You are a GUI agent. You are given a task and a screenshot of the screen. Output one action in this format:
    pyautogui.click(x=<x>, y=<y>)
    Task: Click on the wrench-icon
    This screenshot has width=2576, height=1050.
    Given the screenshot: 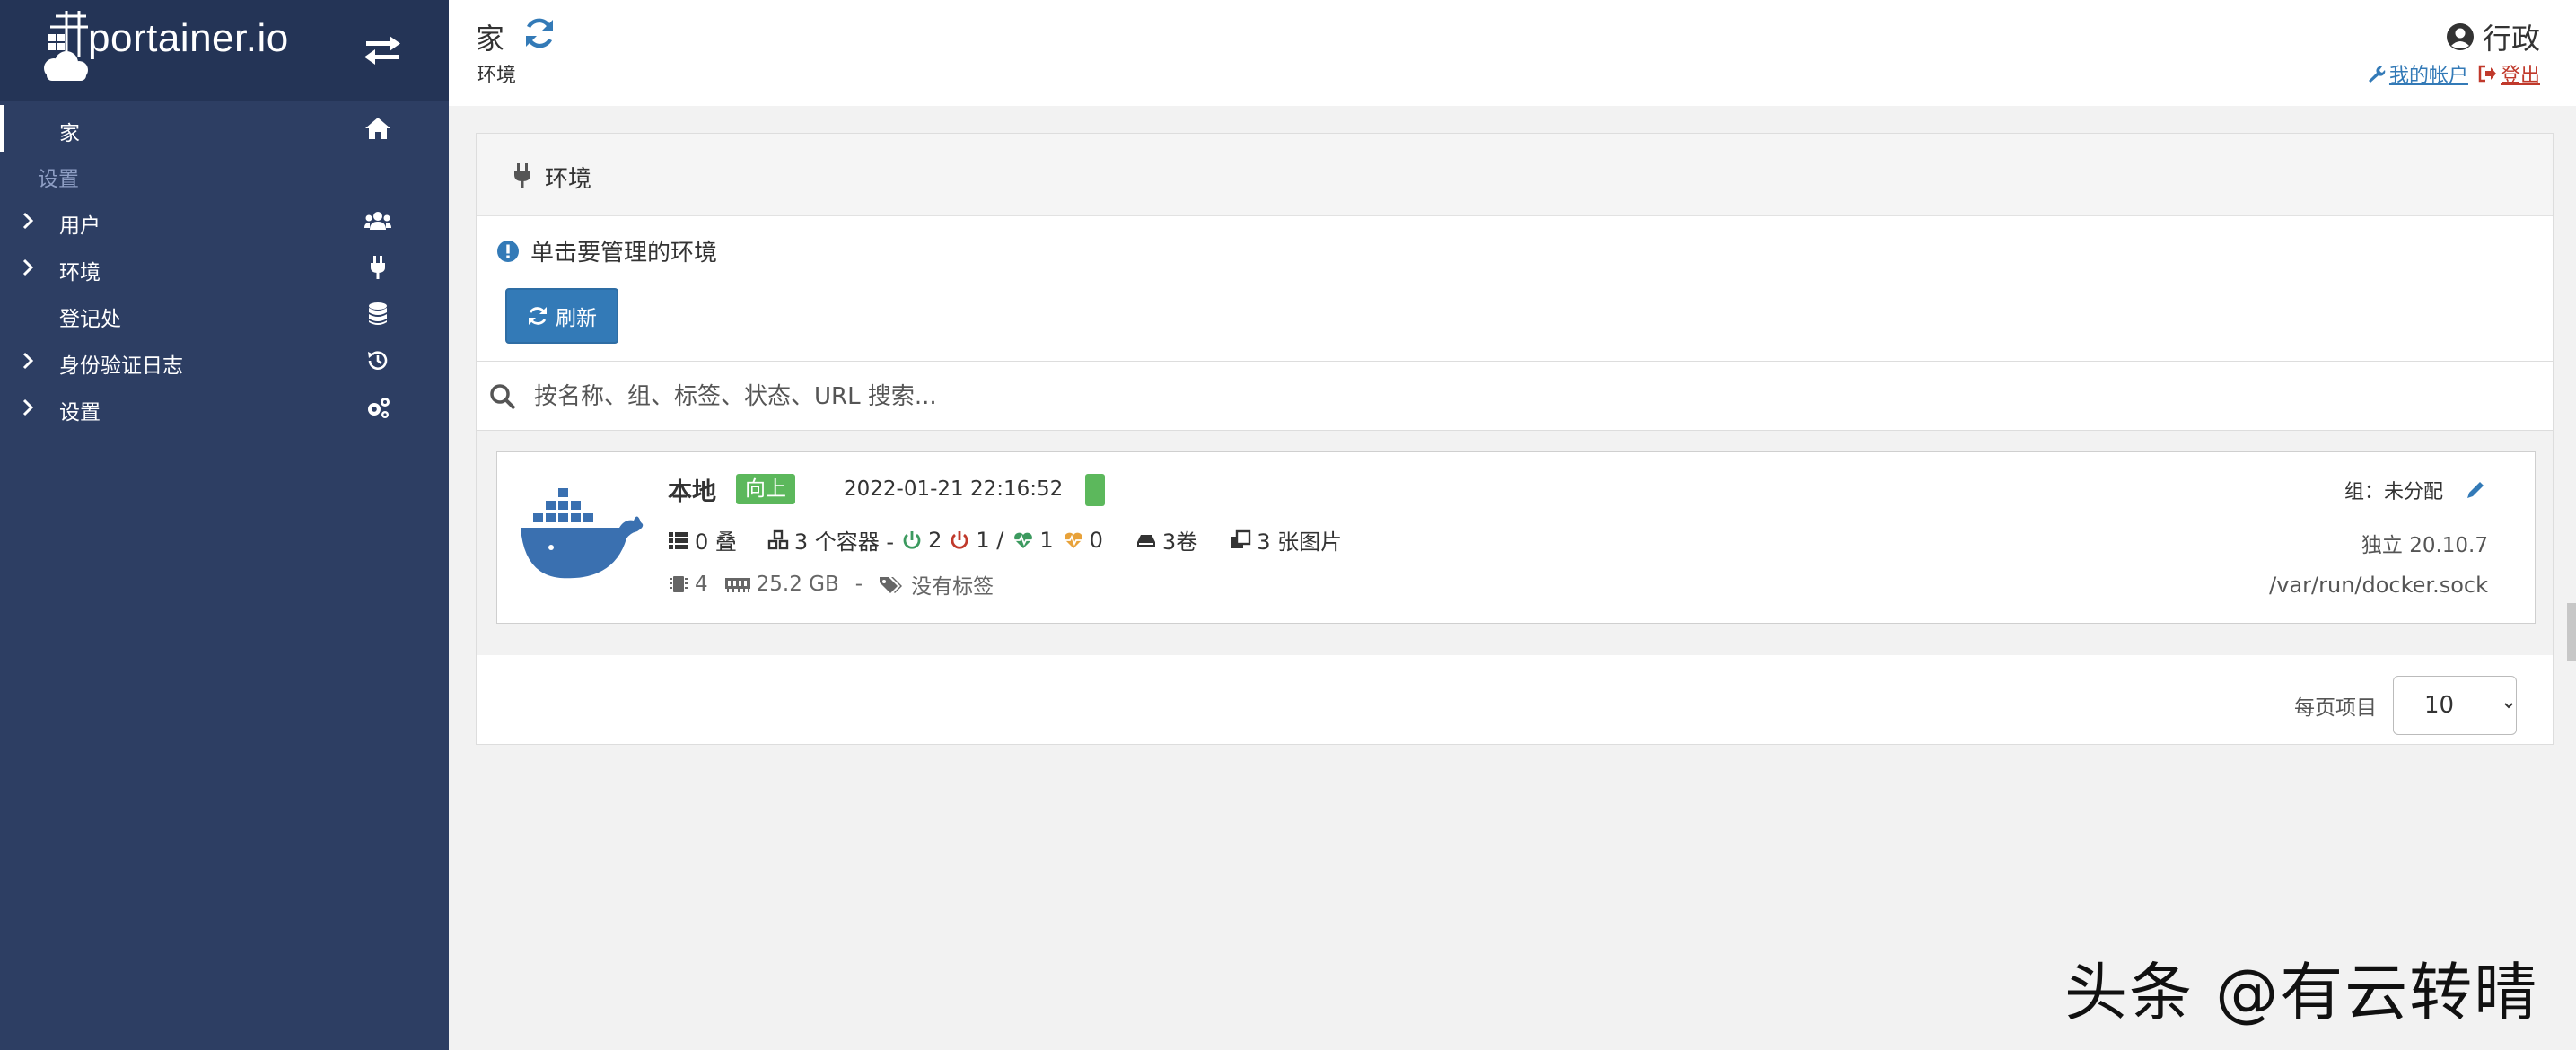 What is the action you would take?
    pyautogui.click(x=2377, y=75)
    